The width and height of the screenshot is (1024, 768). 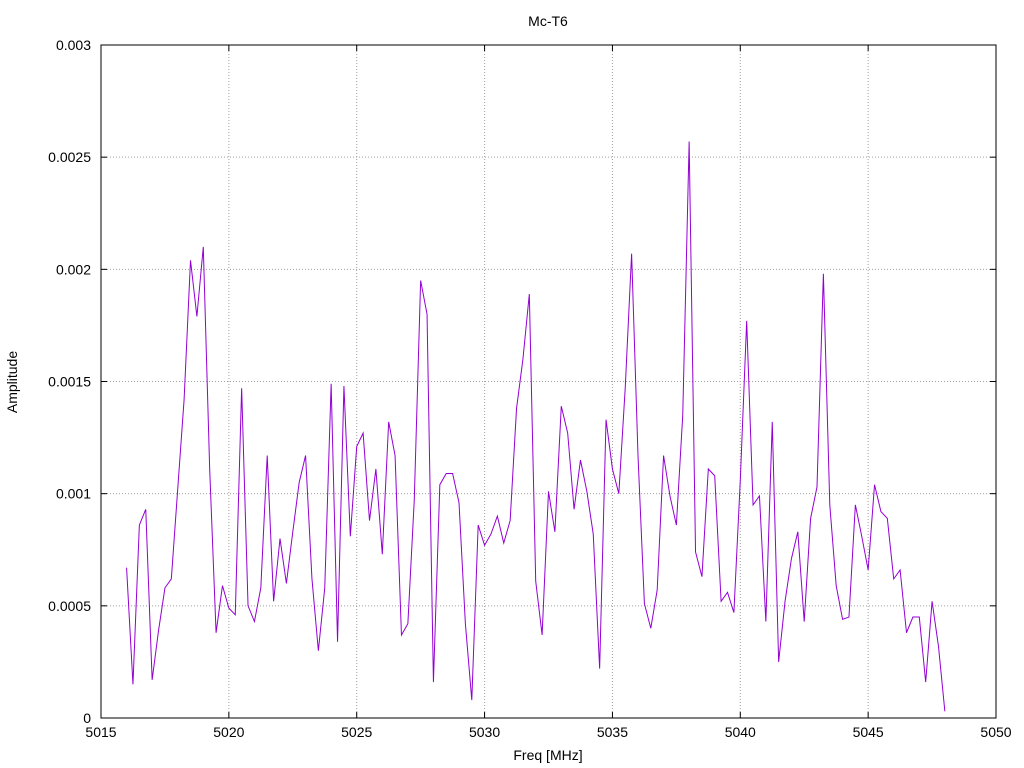 What do you see at coordinates (73, 45) in the screenshot?
I see `y-tick-label: 0.003` at bounding box center [73, 45].